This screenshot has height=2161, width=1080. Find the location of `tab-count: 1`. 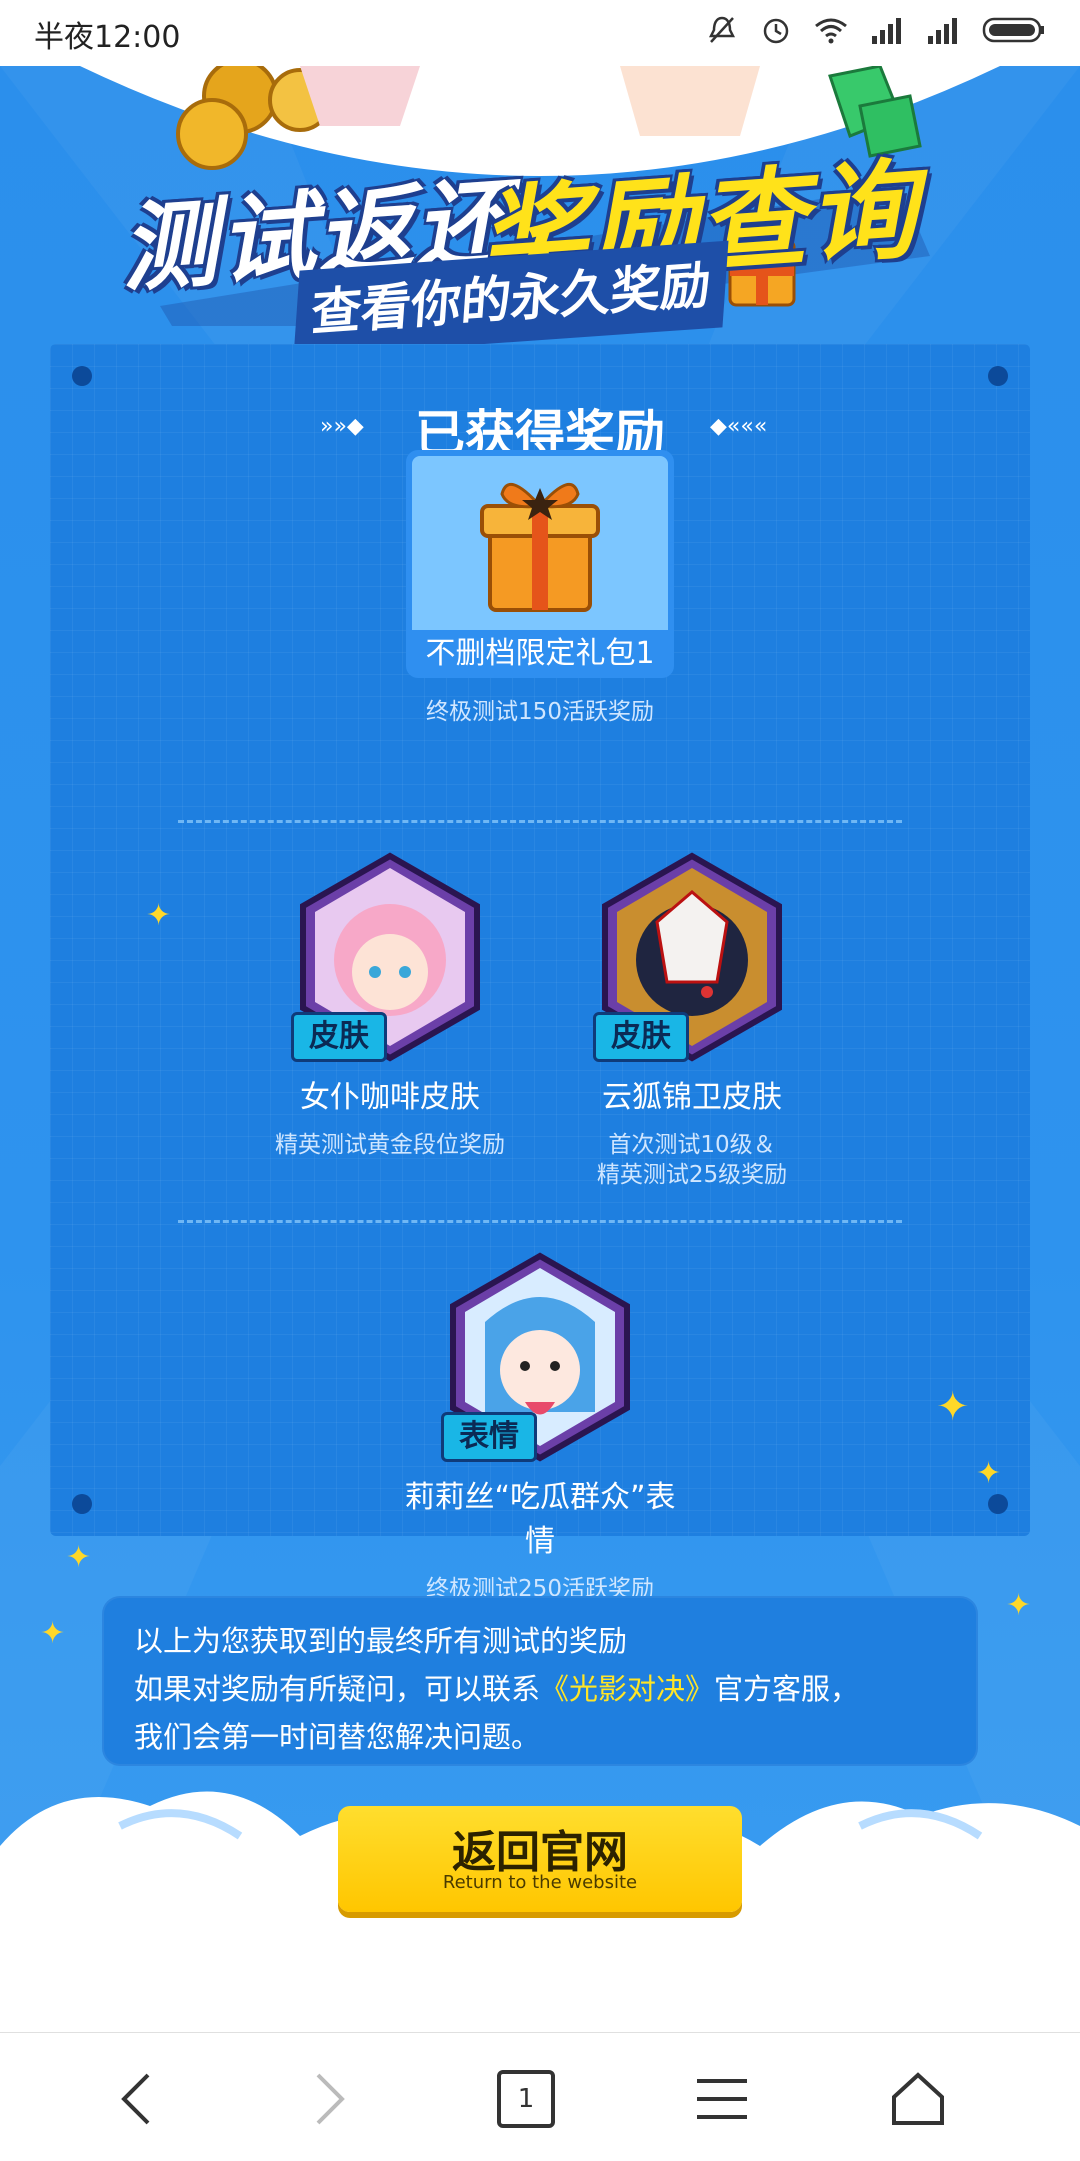

tab-count: 1 is located at coordinates (526, 2099).